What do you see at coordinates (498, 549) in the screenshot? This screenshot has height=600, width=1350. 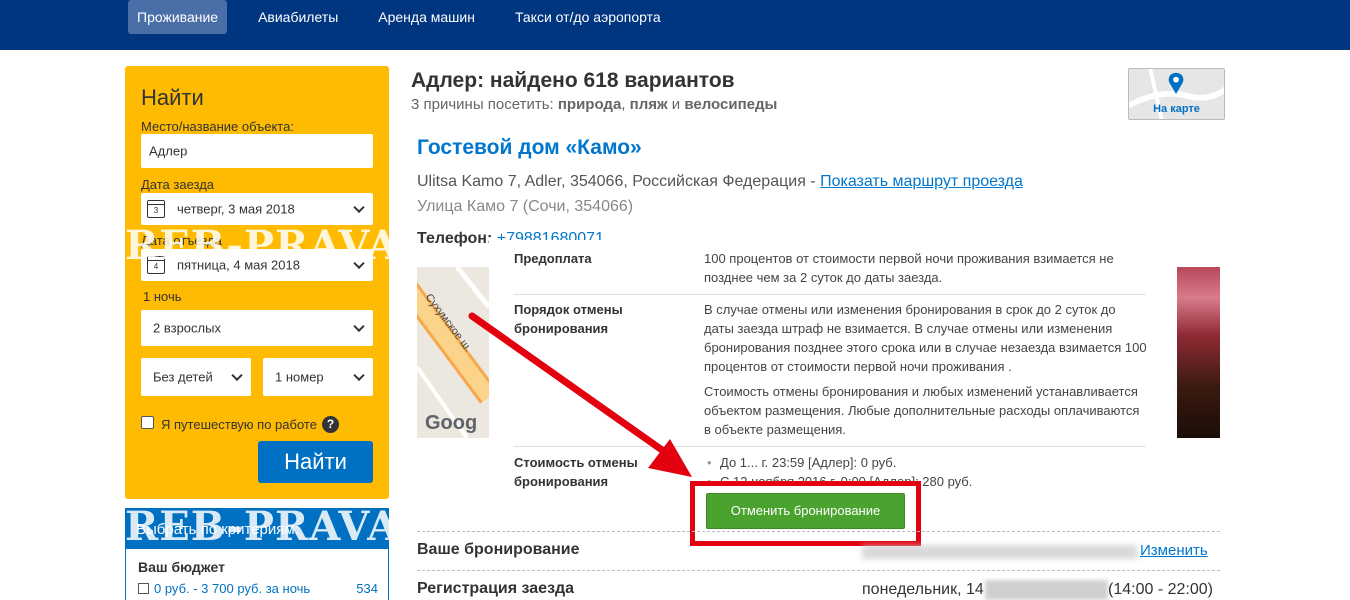 I see `your-booking-label: Ваше бронирование` at bounding box center [498, 549].